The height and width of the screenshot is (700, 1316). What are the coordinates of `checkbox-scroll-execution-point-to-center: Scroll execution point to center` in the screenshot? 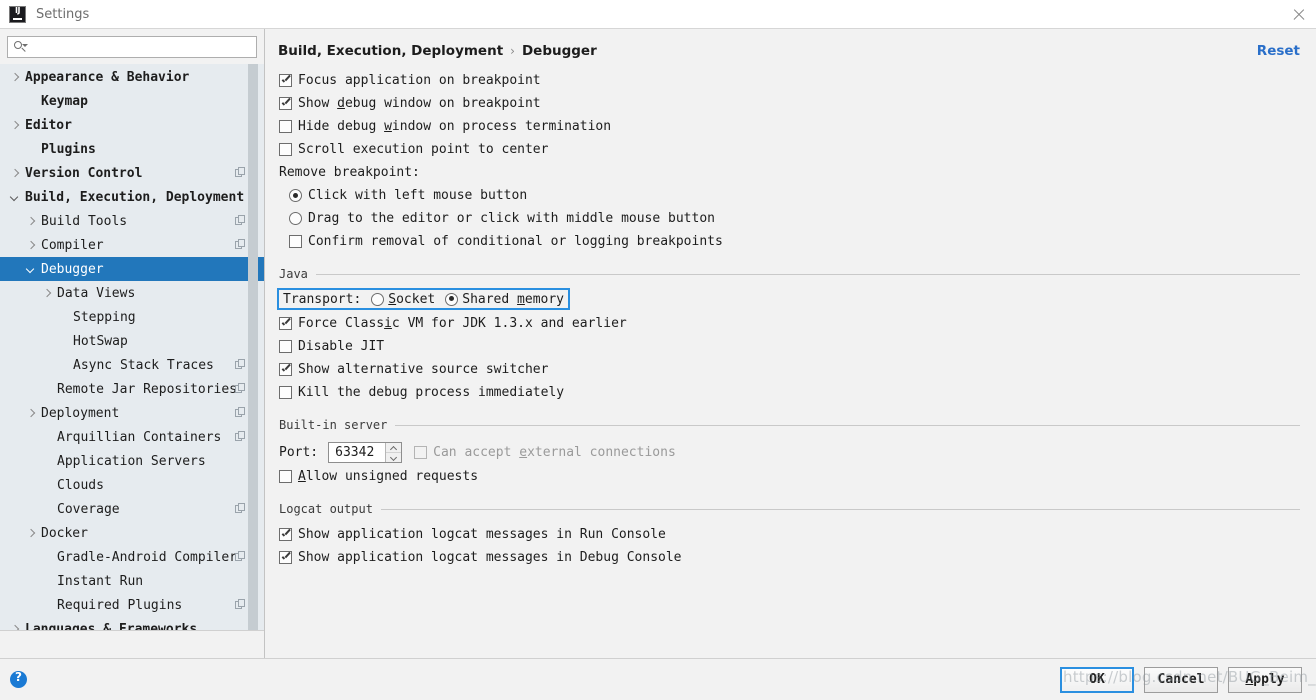 It's located at (790, 149).